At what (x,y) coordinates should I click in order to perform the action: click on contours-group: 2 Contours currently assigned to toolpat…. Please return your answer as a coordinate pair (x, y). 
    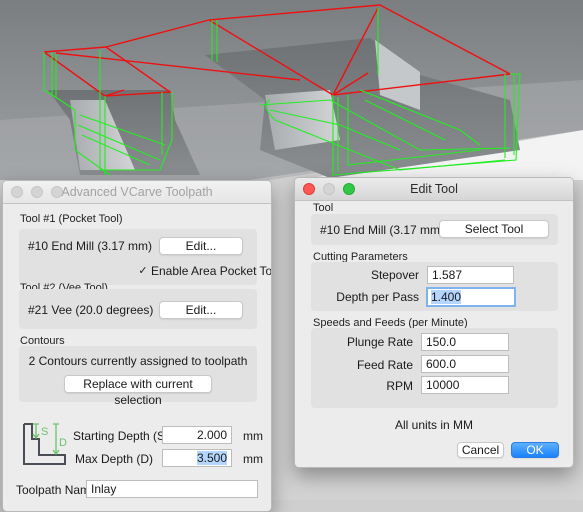
    Looking at the image, I should click on (138, 376).